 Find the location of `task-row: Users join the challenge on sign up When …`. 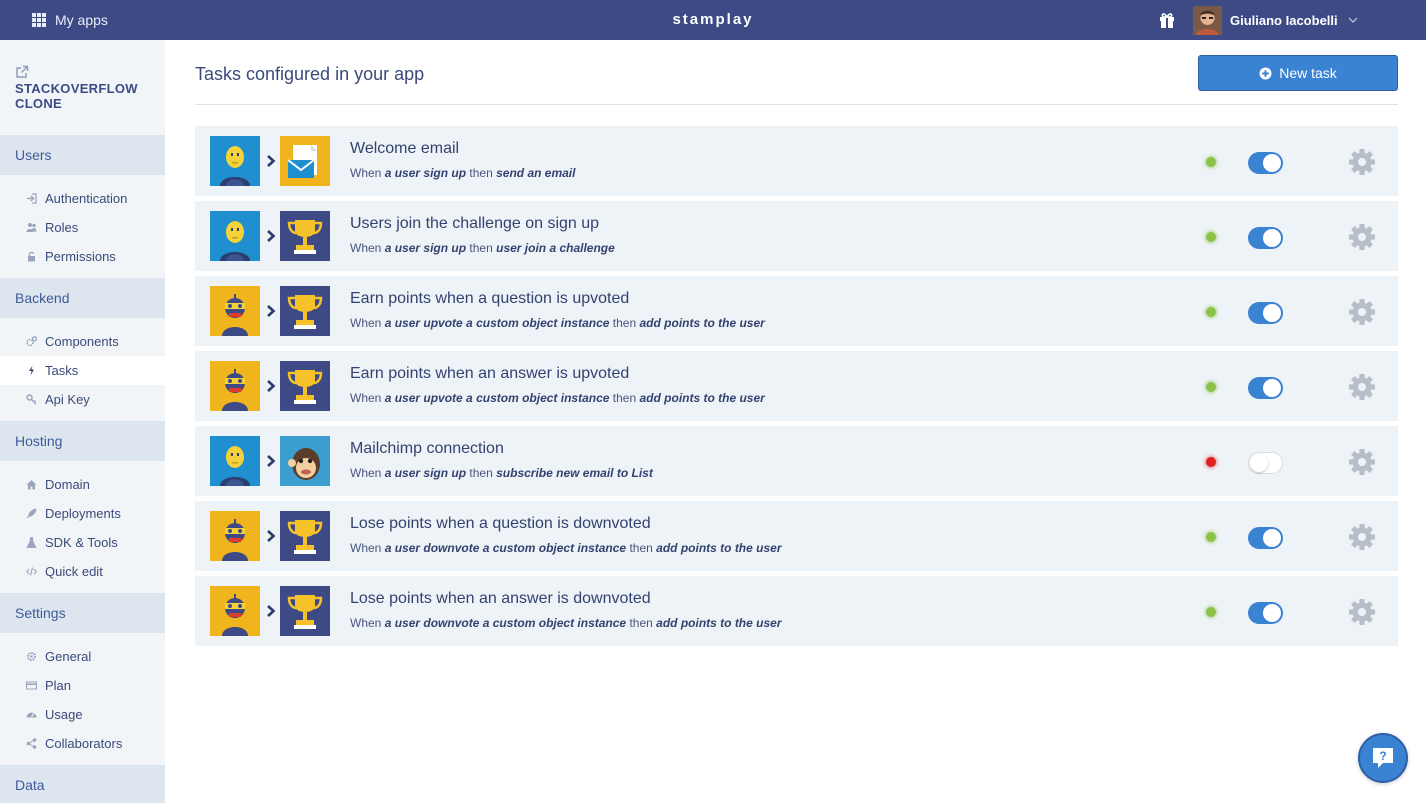

task-row: Users join the challenge on sign up When … is located at coordinates (796, 236).